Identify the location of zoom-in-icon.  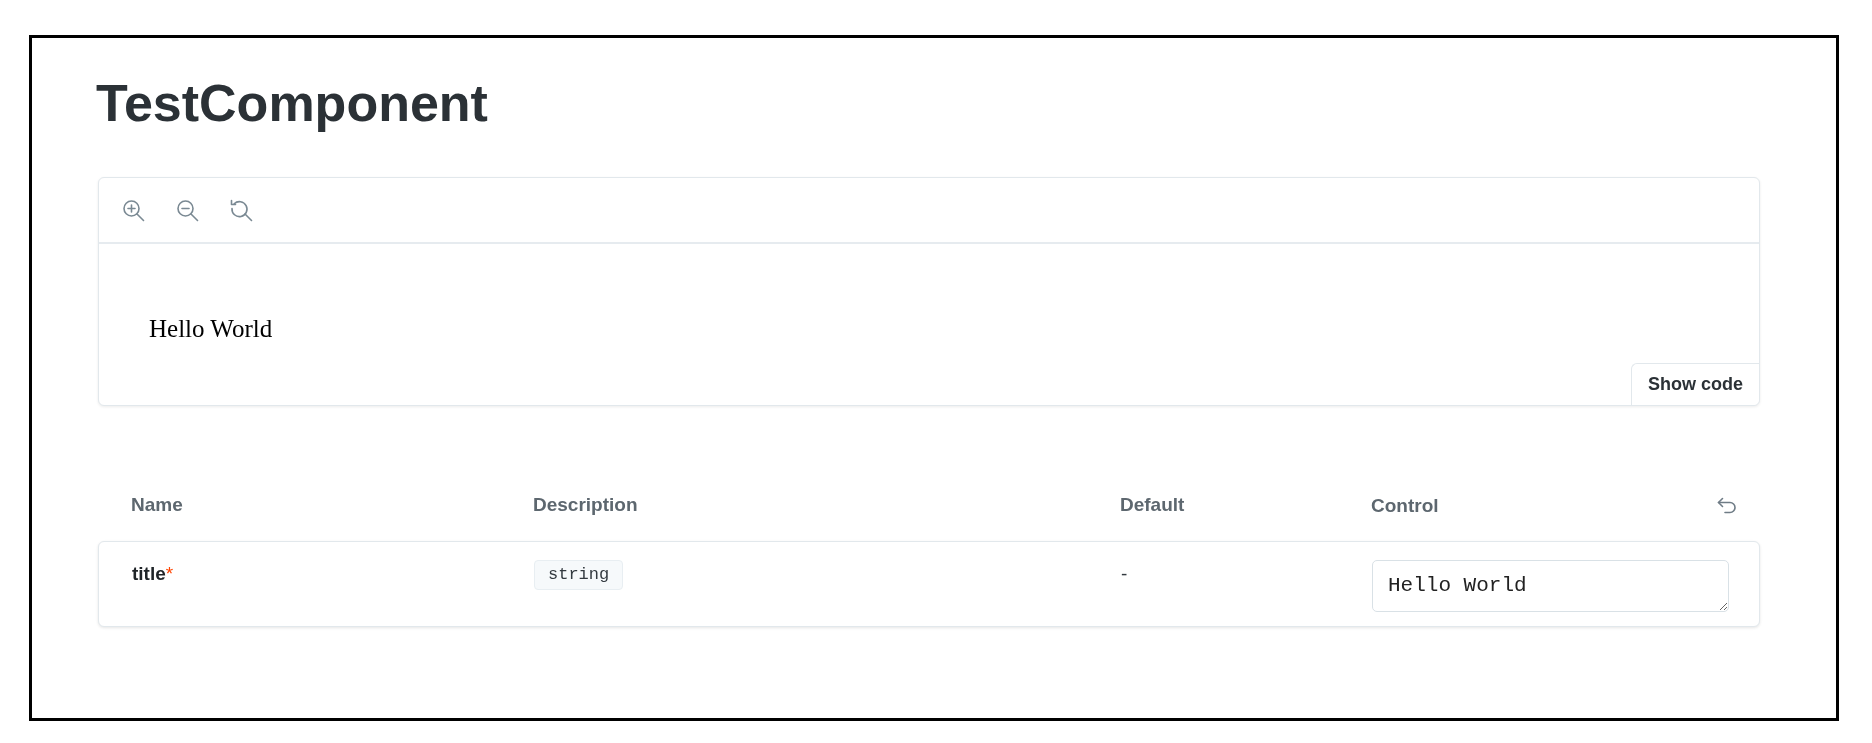
(133, 210).